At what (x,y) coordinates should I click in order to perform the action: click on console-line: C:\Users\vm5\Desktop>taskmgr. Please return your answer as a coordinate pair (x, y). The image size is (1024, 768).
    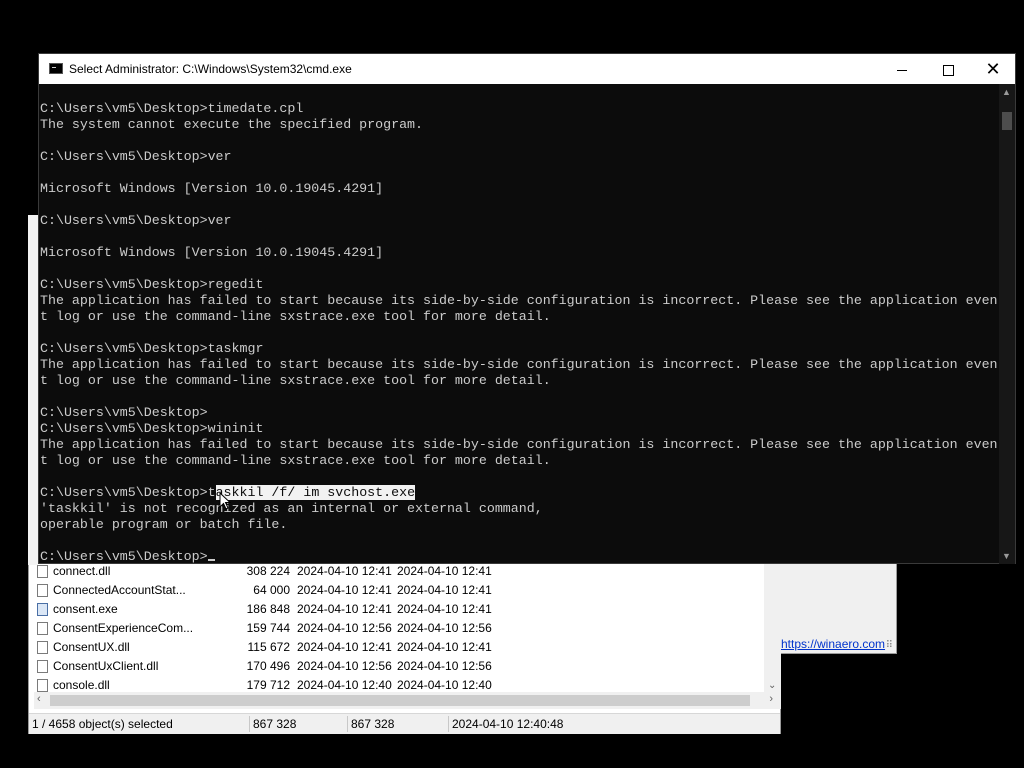
    Looking at the image, I should click on (152, 348).